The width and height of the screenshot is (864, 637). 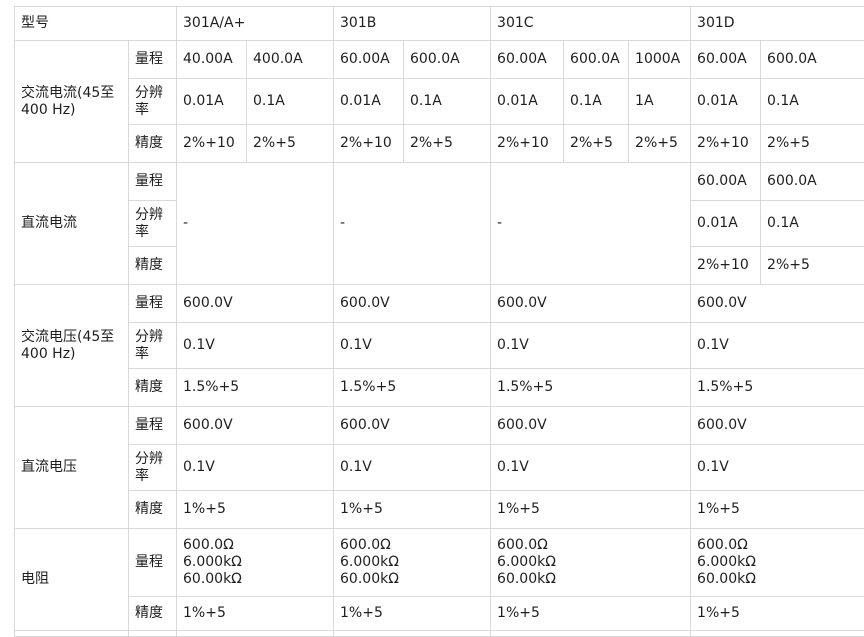 I want to click on model-301b: 301B, so click(x=412, y=24).